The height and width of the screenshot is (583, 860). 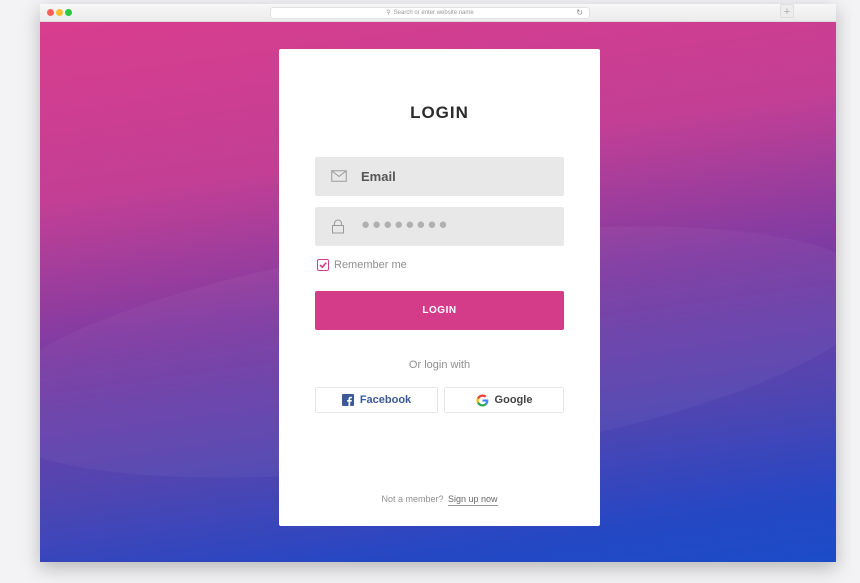 I want to click on password-field: ●●●●●●●●, so click(x=439, y=226).